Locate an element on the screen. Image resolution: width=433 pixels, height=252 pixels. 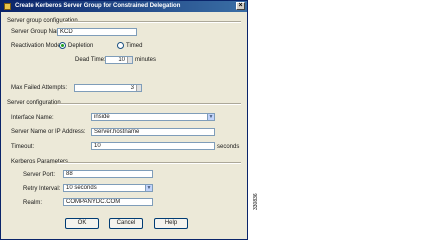
ok-button: OK is located at coordinates (82, 223).